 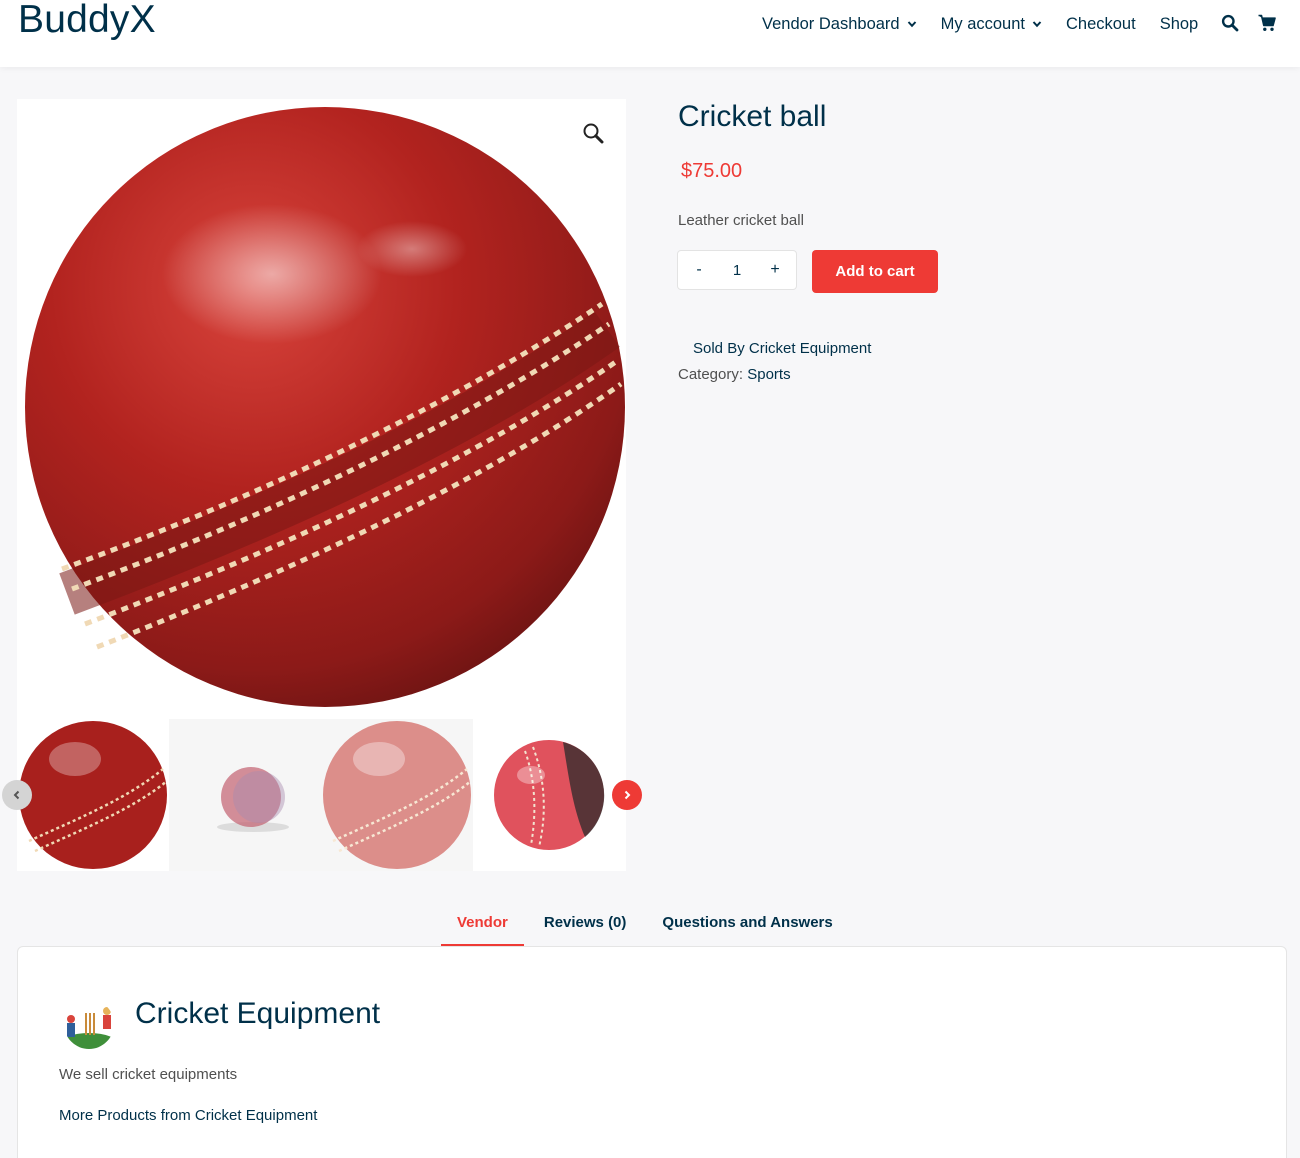 What do you see at coordinates (87, 21) in the screenshot?
I see `site-logo: BuddyX` at bounding box center [87, 21].